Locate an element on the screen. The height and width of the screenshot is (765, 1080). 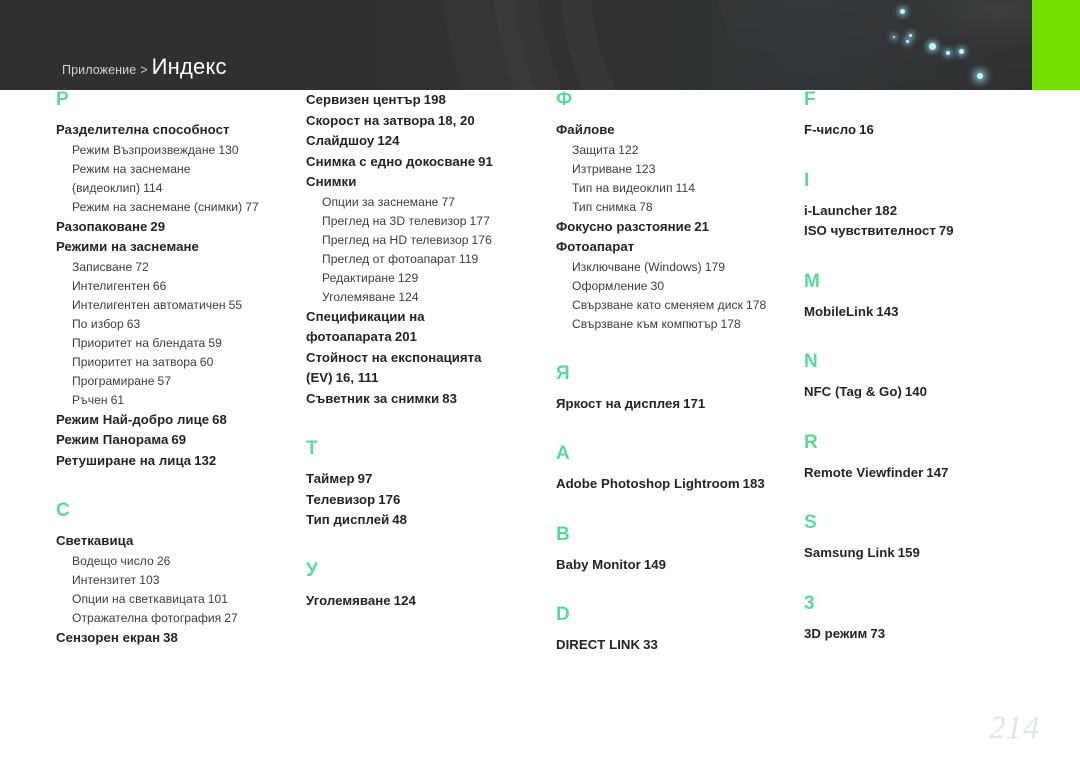
index-entry: Ретуширане на лица 132 is located at coordinates (175, 461).